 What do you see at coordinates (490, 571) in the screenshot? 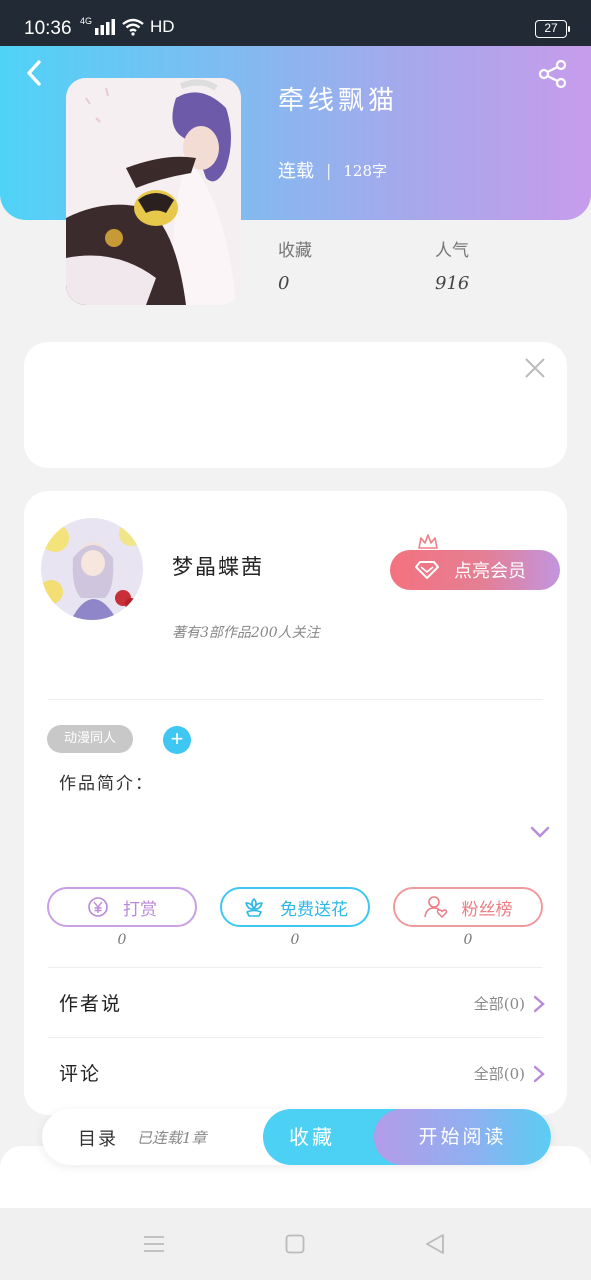
I see `vip-label: 点亮会员` at bounding box center [490, 571].